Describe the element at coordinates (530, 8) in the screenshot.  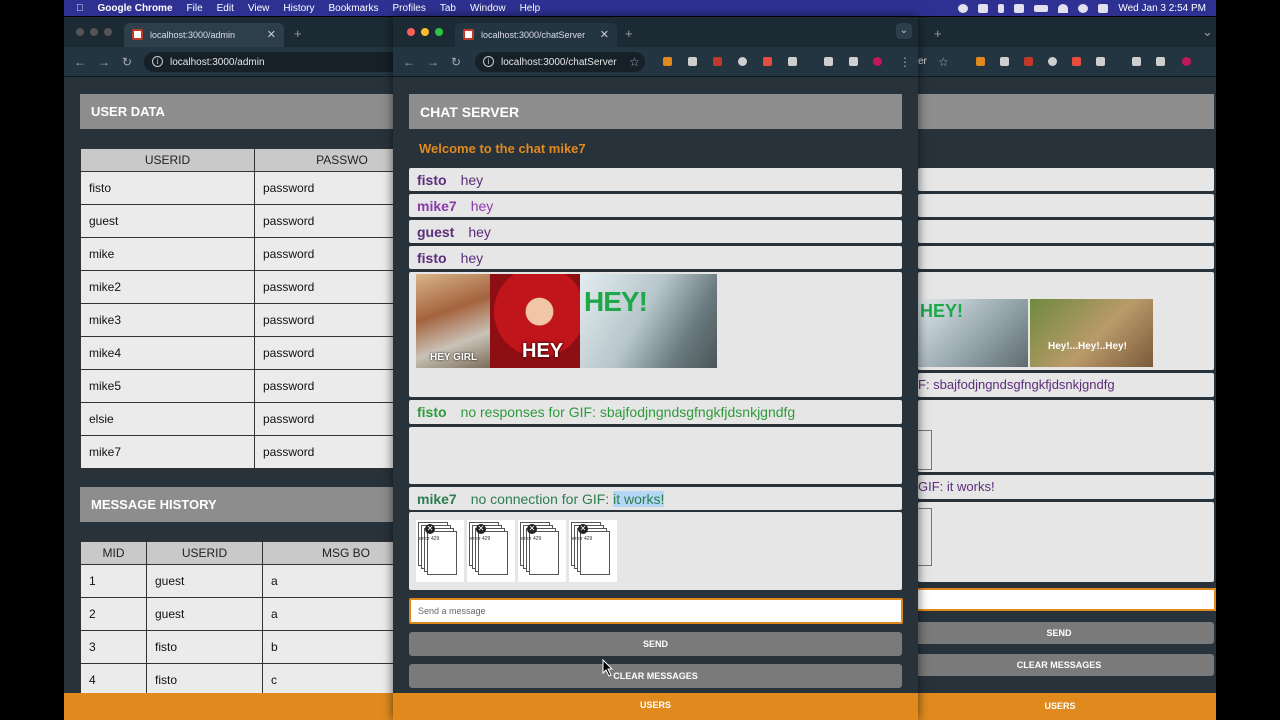
I see `menu-help: Help` at that location.